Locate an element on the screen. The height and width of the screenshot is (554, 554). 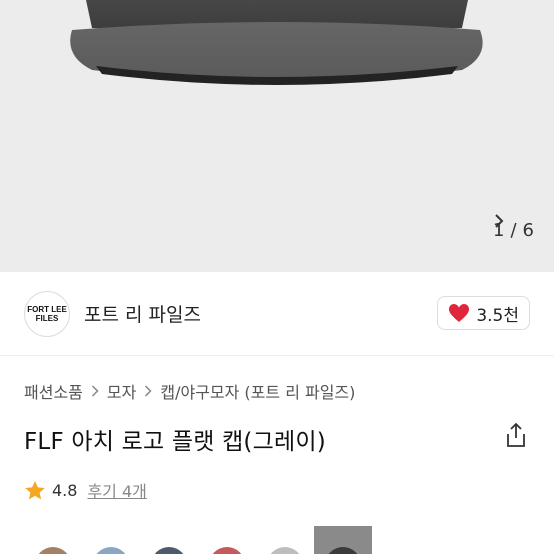
image-counter: 1 / 6 is located at coordinates (513, 230).